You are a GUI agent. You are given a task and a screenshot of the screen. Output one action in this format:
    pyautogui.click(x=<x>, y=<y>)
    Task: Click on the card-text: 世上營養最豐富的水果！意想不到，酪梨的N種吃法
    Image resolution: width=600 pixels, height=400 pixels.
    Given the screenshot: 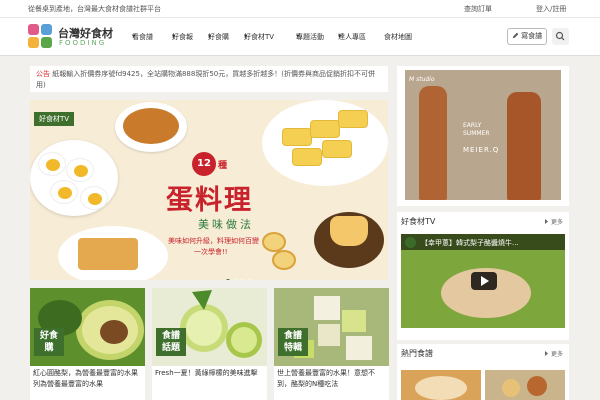 What is the action you would take?
    pyautogui.click(x=326, y=378)
    